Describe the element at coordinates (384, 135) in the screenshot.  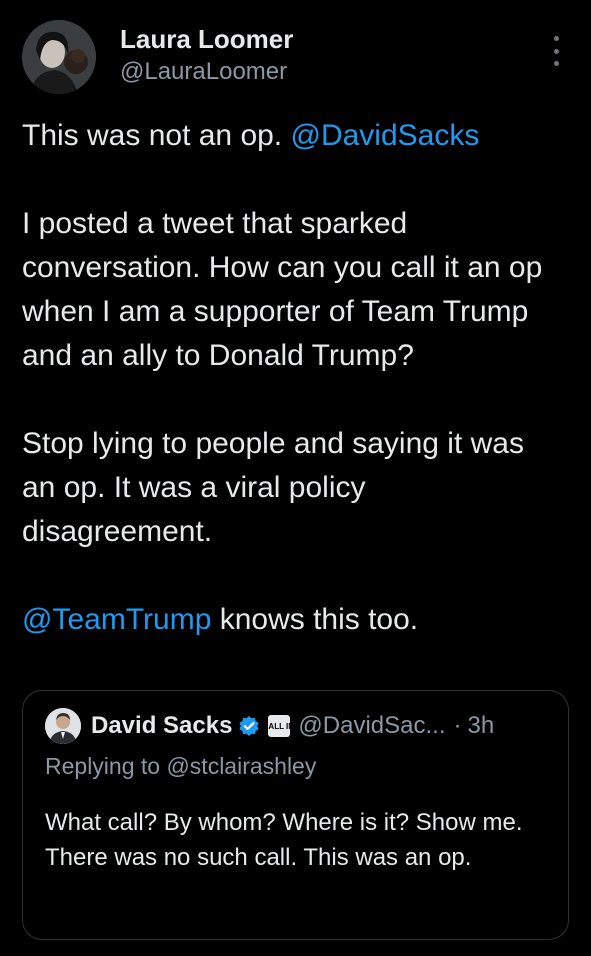
I see `mention-davidsacks: @DavidSacks` at that location.